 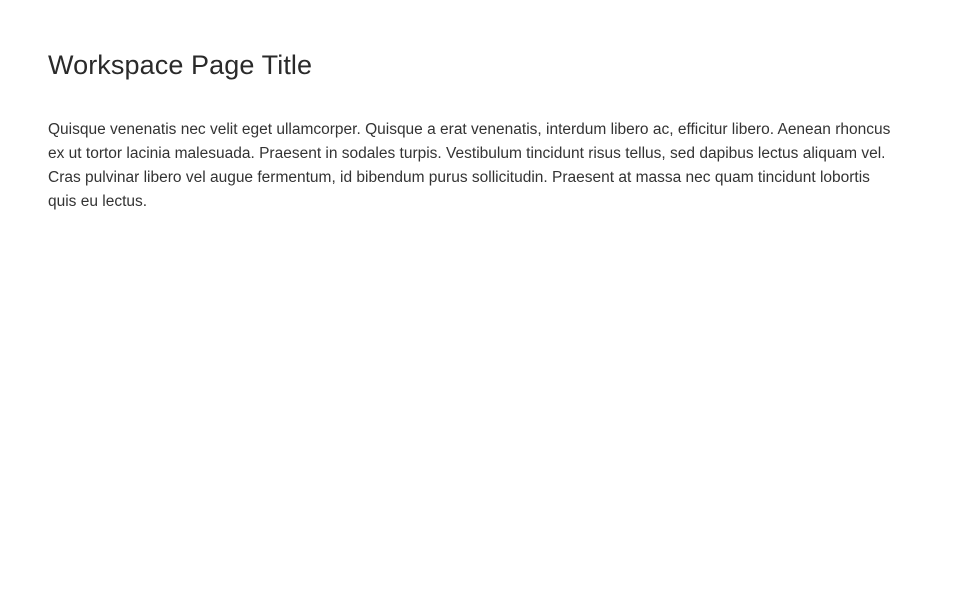 What do you see at coordinates (180, 65) in the screenshot?
I see `page-title: Workspace Page Title` at bounding box center [180, 65].